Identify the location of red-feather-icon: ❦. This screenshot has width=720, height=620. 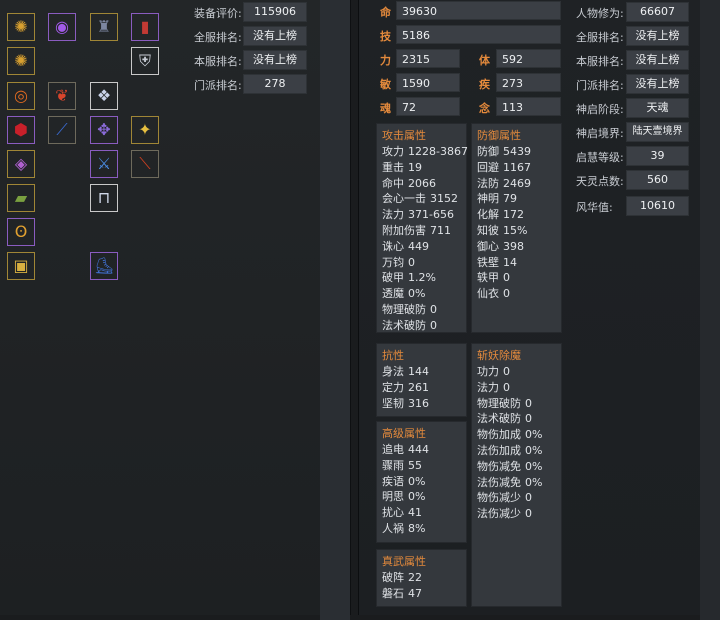
(62, 95).